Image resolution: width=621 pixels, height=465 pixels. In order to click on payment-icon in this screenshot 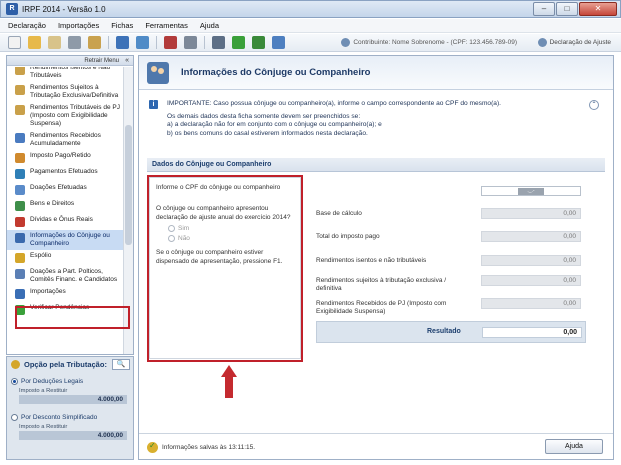, I will do `click(20, 174)`.